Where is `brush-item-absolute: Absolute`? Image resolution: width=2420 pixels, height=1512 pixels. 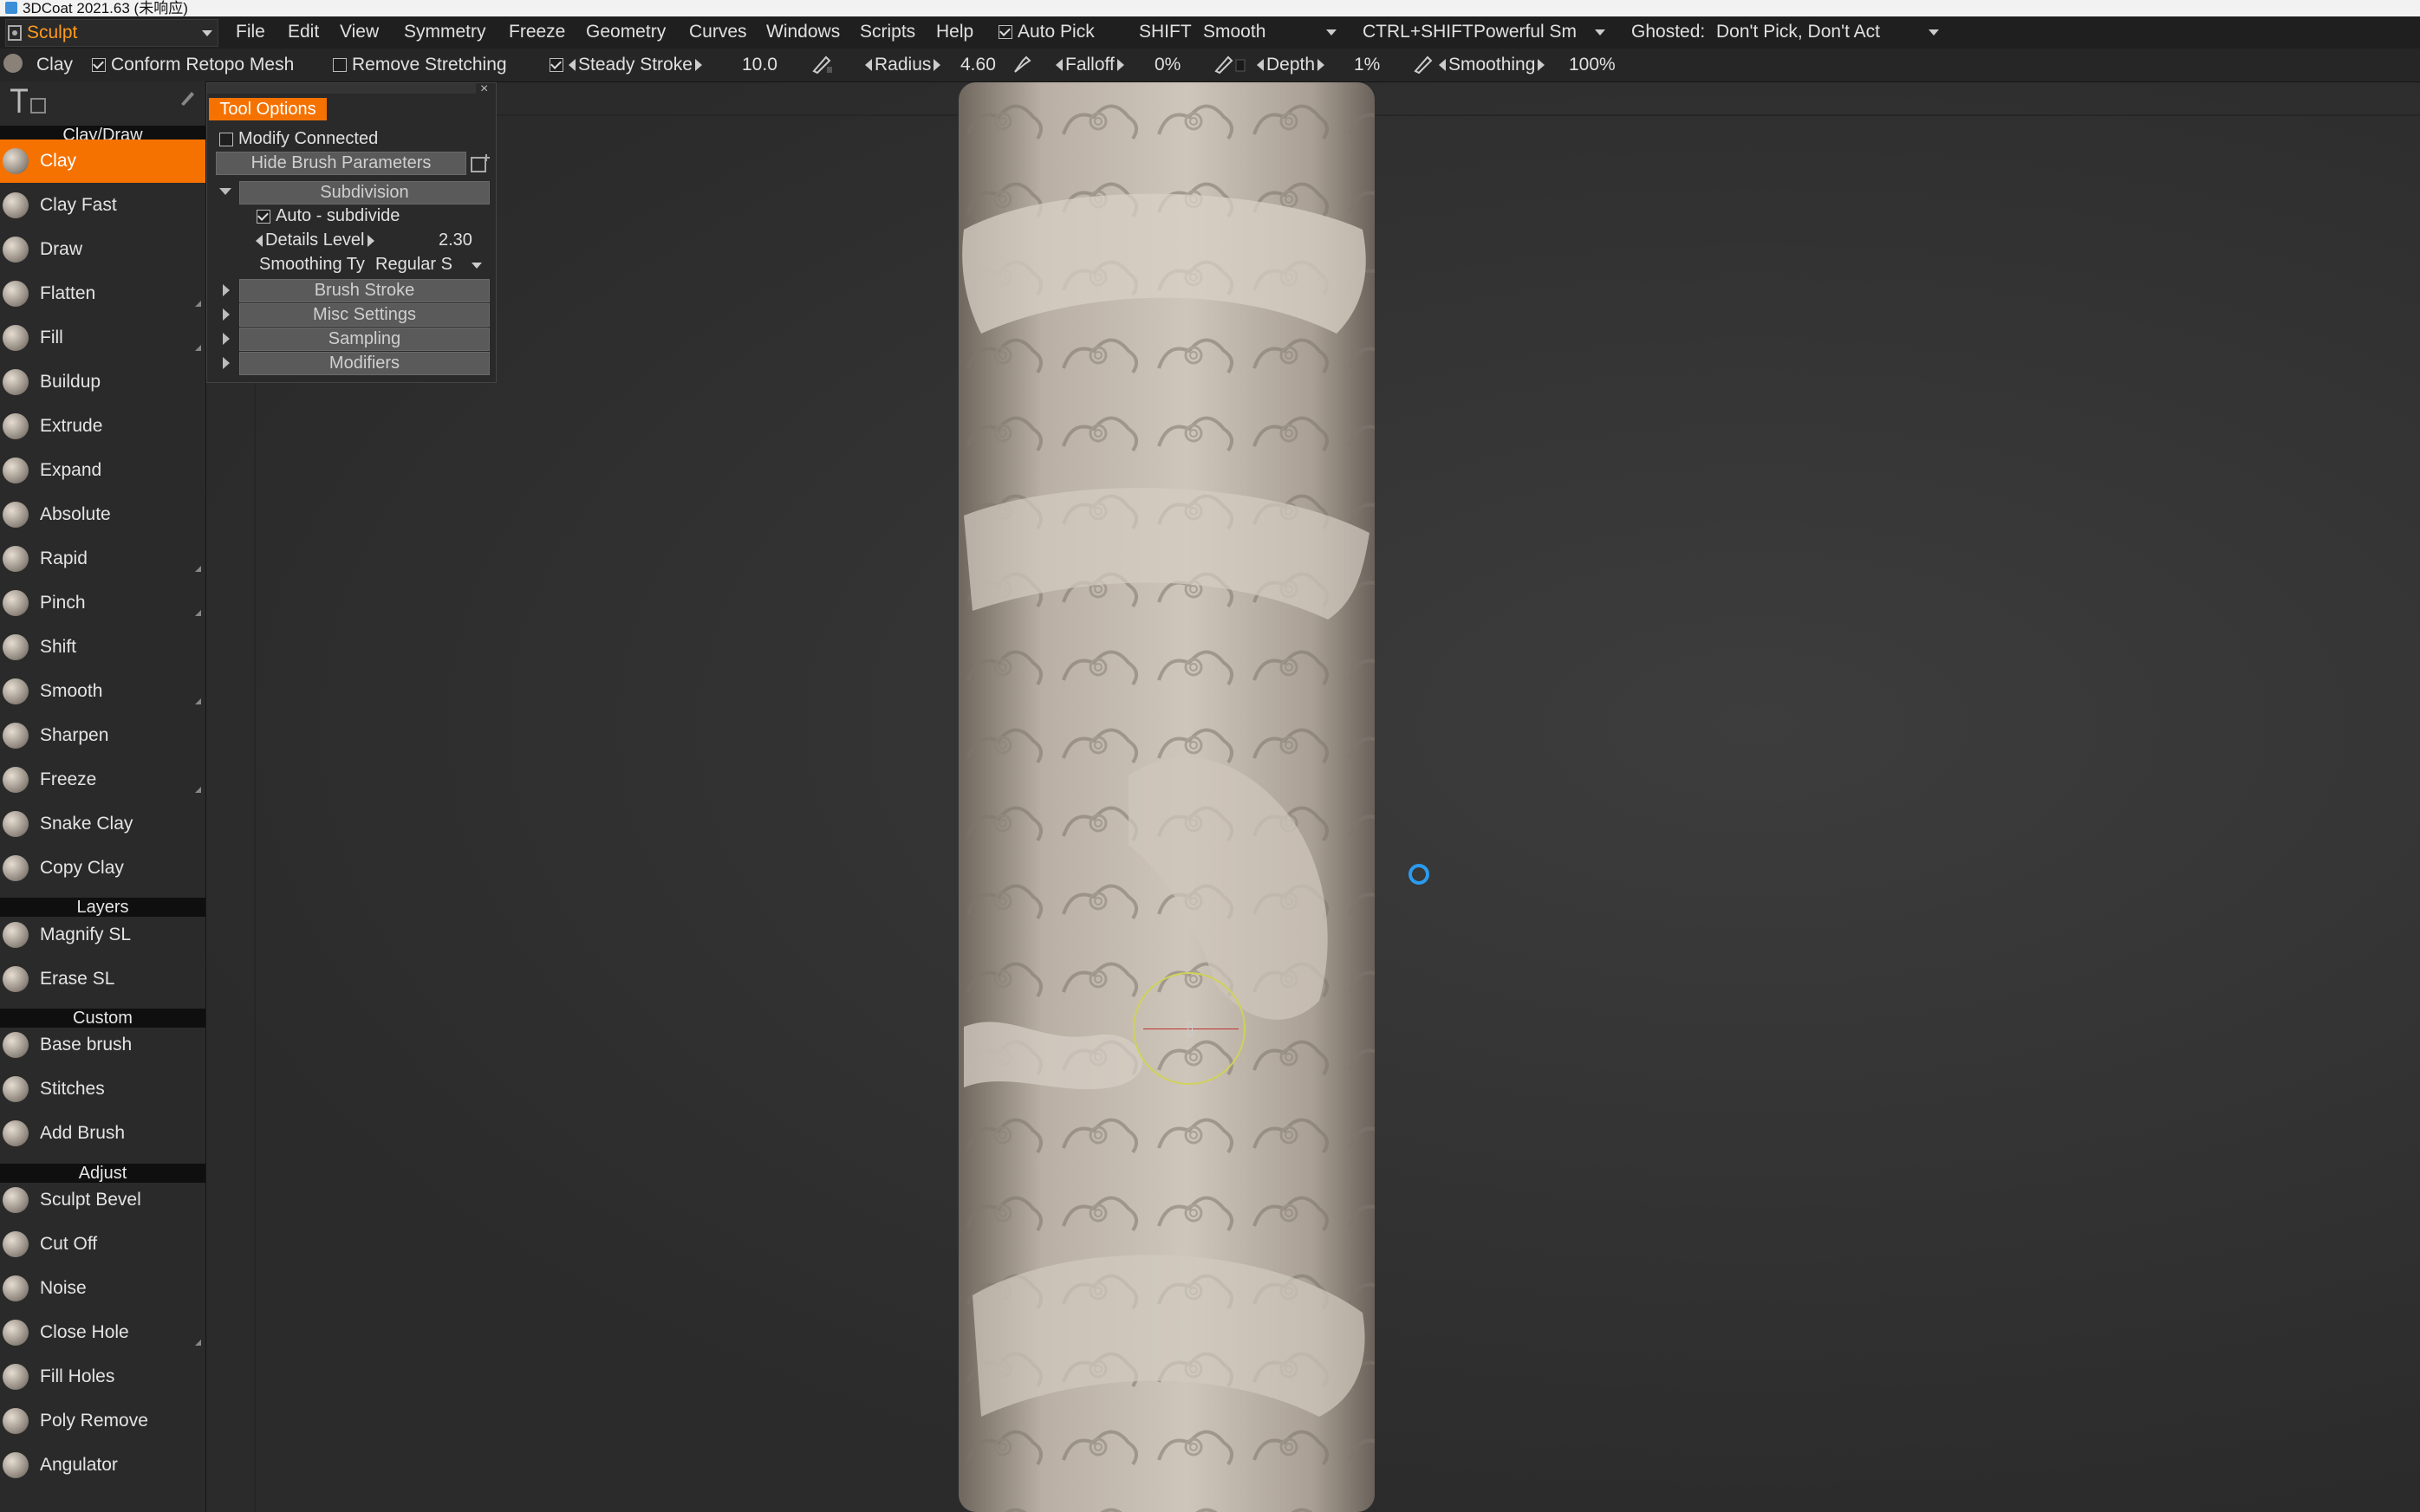
brush-item-absolute: Absolute is located at coordinates (103, 514).